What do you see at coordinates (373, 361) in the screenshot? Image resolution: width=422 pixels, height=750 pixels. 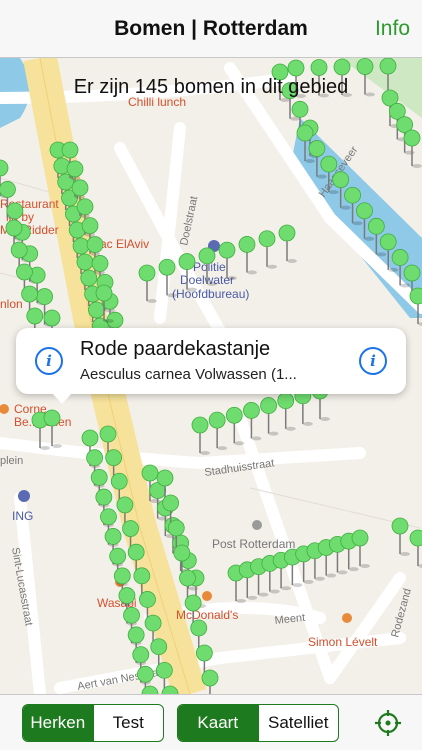 I see `detail-info-icon: i` at bounding box center [373, 361].